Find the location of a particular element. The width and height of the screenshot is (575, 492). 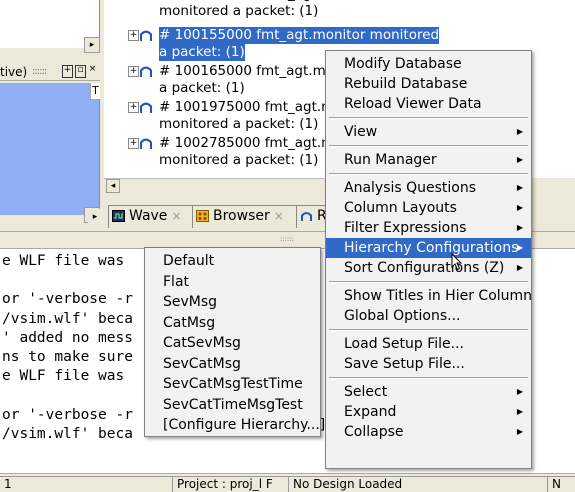

left-panel-header: tive) :::::: + ▫ × is located at coordinates (50, 72).